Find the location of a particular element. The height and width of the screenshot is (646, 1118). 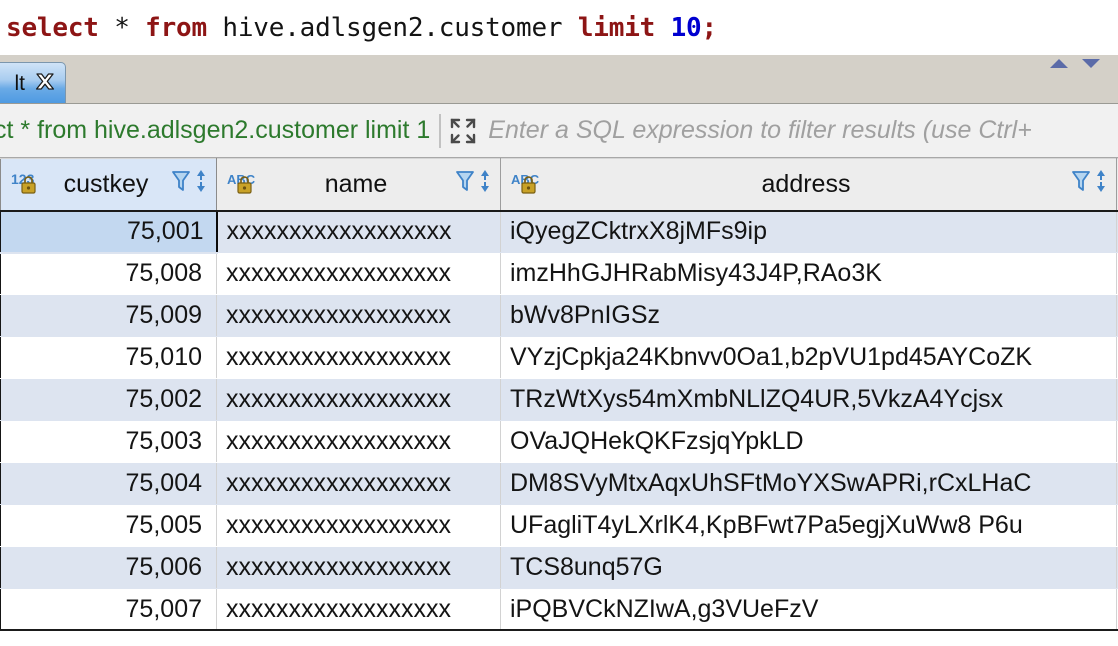

cell-custkey: 75,008 is located at coordinates (108, 273).